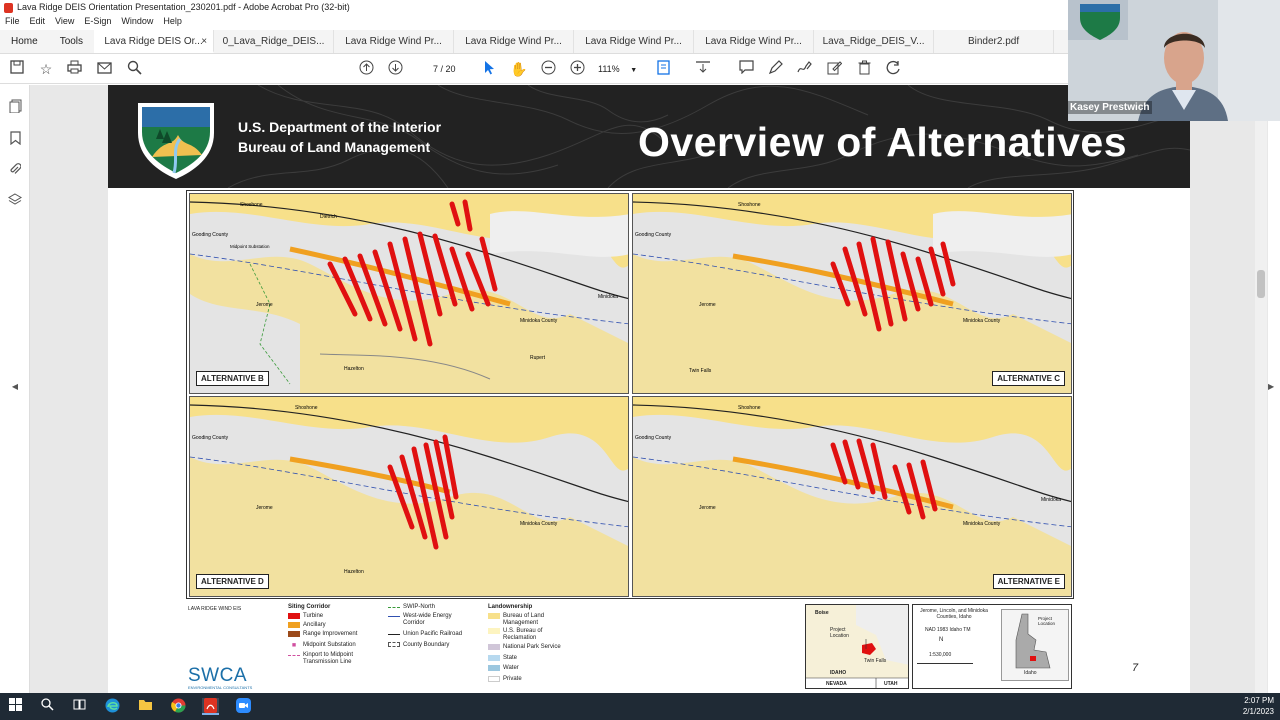 The image size is (1280, 720). Describe the element at coordinates (97, 21) in the screenshot. I see `menu-esign: E-Sign` at that location.